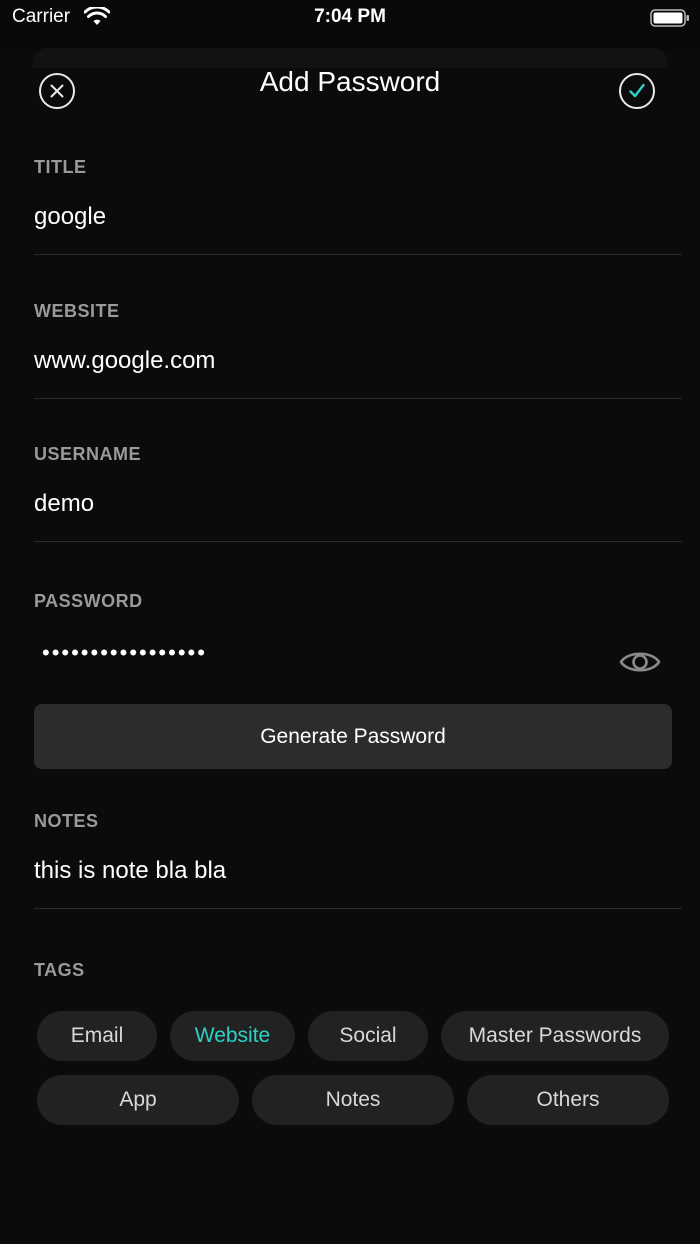 The image size is (700, 1244). Describe the element at coordinates (350, 81) in the screenshot. I see `page-title: Add Password` at that location.